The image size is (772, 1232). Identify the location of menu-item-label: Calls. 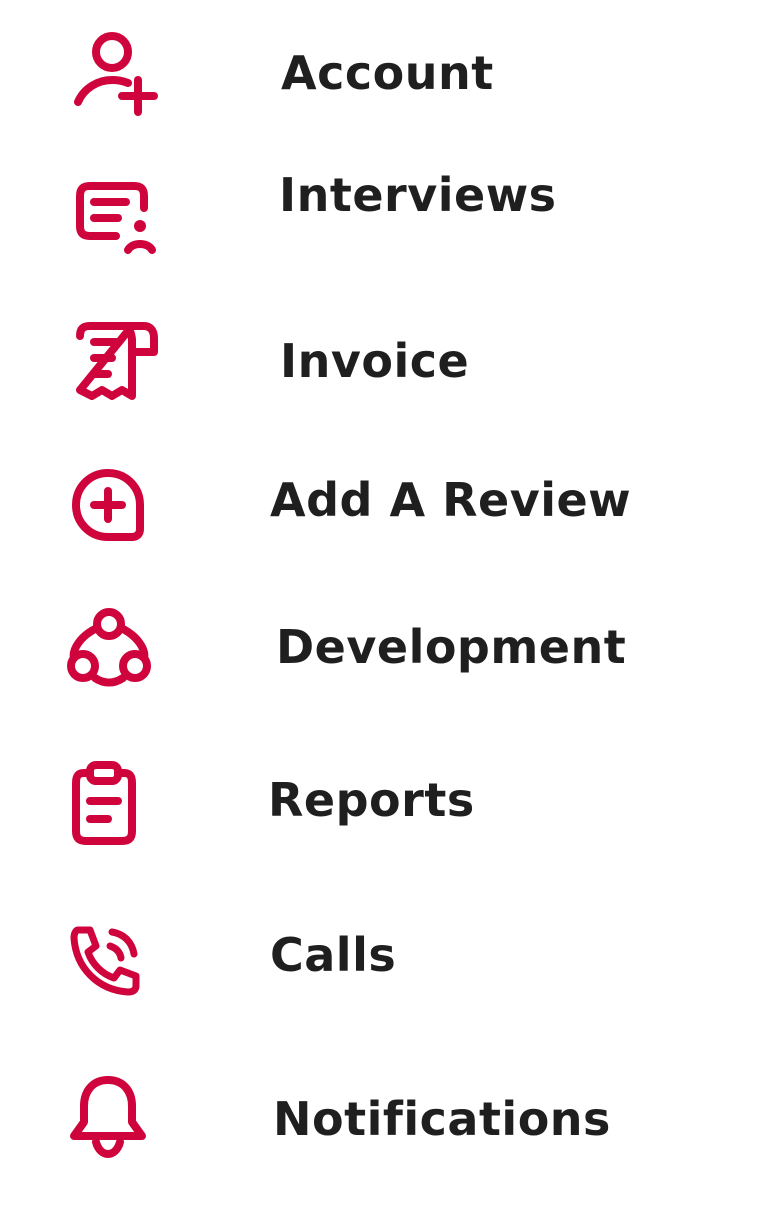
(333, 955).